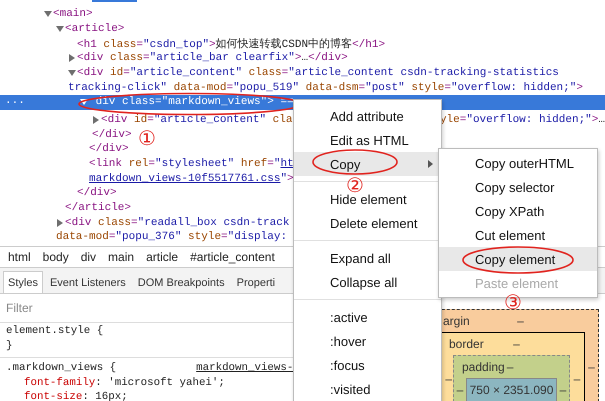 This screenshot has height=401, width=605. Describe the element at coordinates (518, 259) in the screenshot. I see `menu-item: Copy element` at that location.